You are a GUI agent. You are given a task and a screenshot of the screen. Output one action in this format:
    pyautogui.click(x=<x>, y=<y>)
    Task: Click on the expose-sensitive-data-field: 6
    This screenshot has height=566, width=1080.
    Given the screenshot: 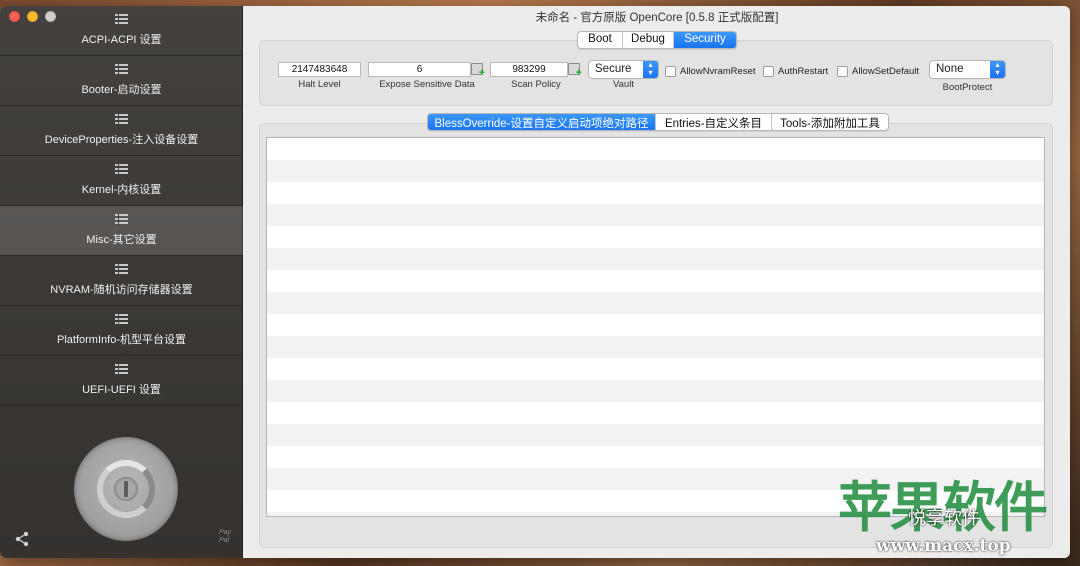 What is the action you would take?
    pyautogui.click(x=419, y=69)
    